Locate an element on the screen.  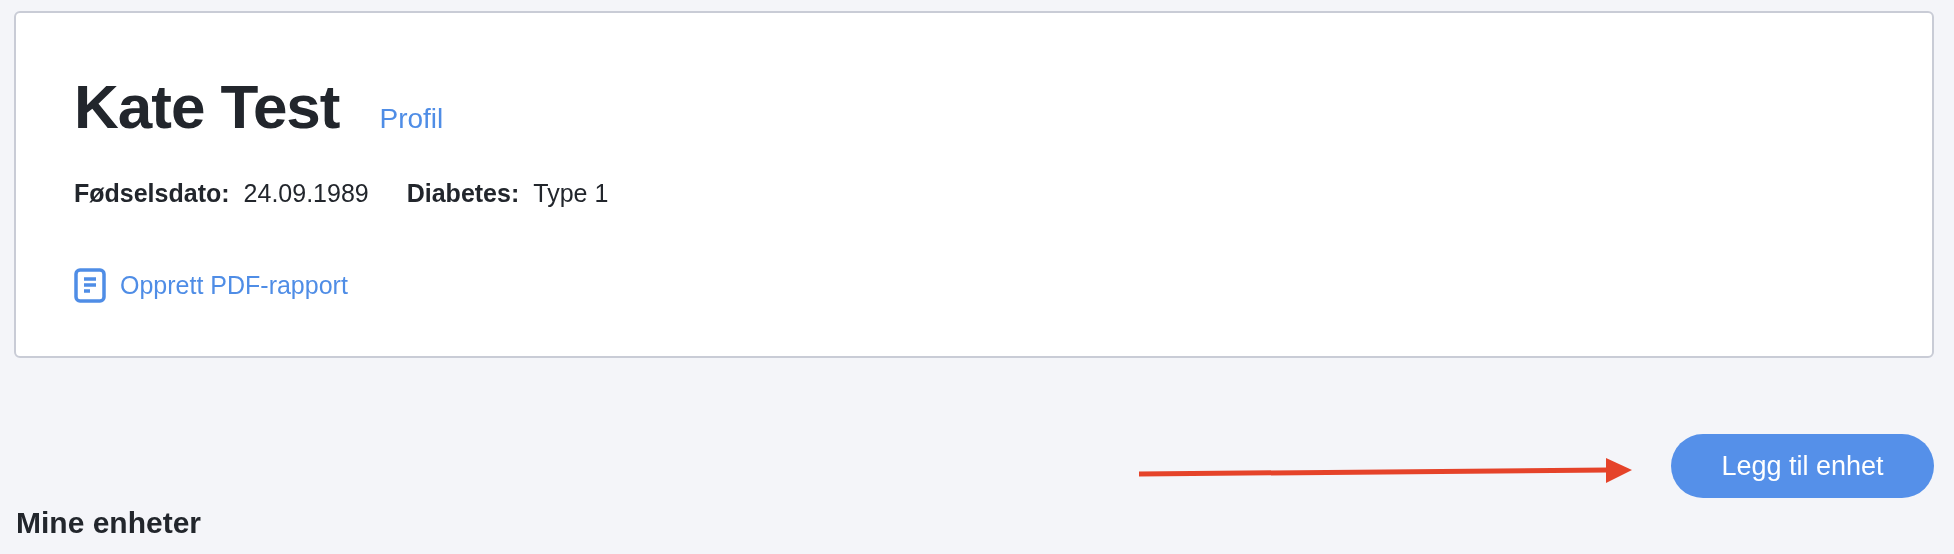
profile-link: Profil is located at coordinates (411, 119).